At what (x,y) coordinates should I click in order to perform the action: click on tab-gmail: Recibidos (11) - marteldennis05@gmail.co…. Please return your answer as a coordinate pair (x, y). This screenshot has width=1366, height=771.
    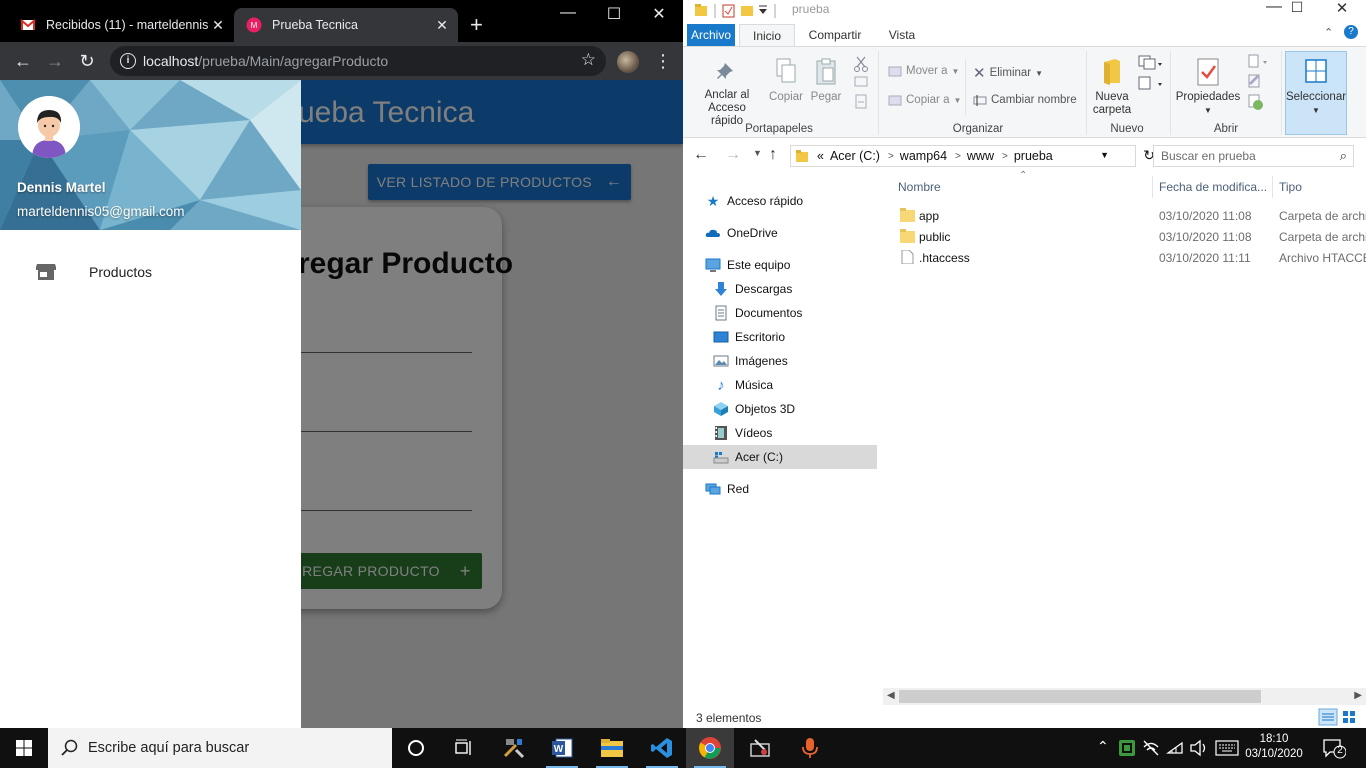
    Looking at the image, I should click on (121, 25).